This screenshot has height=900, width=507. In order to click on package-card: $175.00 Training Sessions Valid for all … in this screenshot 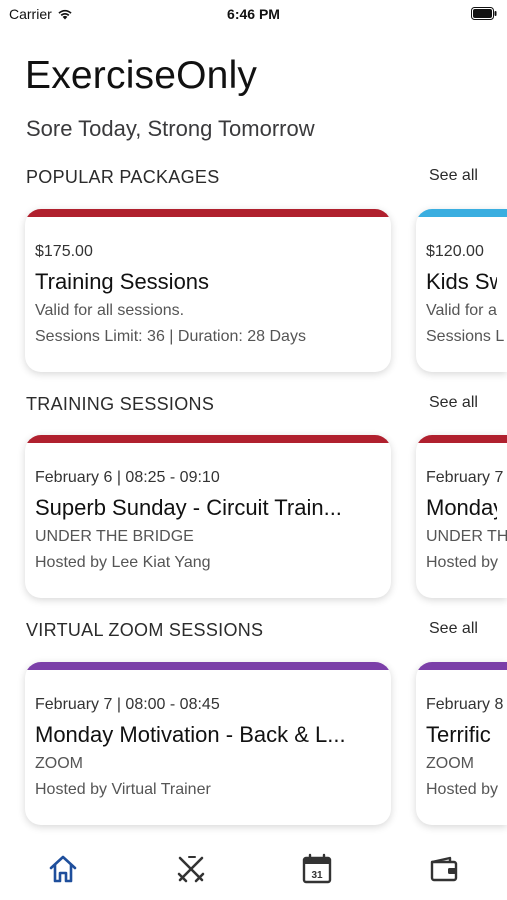, I will do `click(208, 290)`.